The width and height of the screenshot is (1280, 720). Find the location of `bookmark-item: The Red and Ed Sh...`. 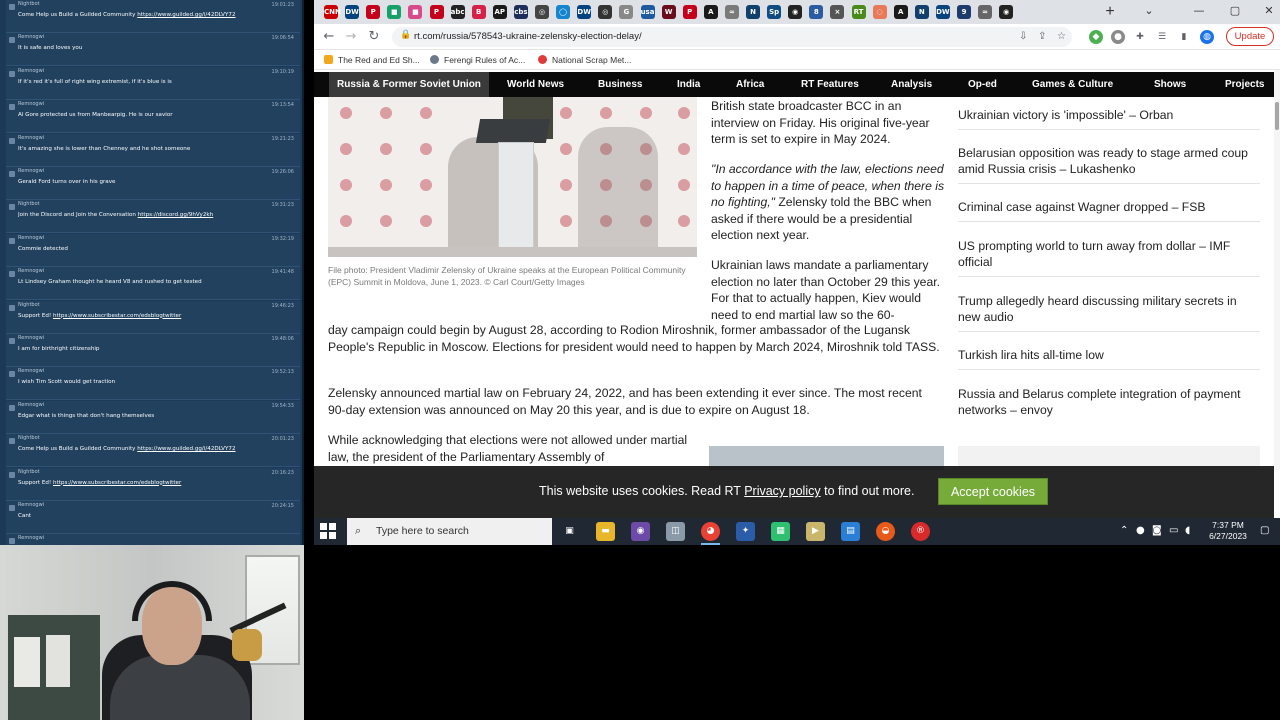

bookmark-item: The Red and Ed Sh... is located at coordinates (372, 60).